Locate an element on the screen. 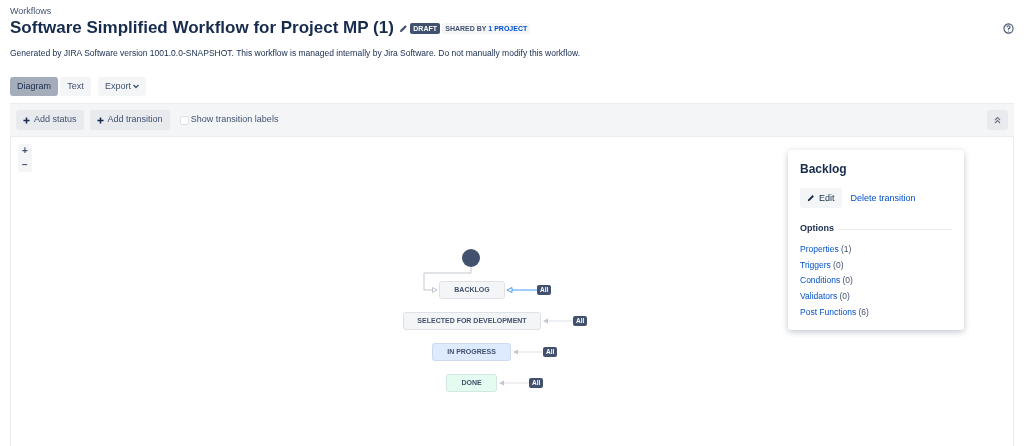 Image resolution: width=1024 pixels, height=446 pixels. option-link: Conditions is located at coordinates (820, 281).